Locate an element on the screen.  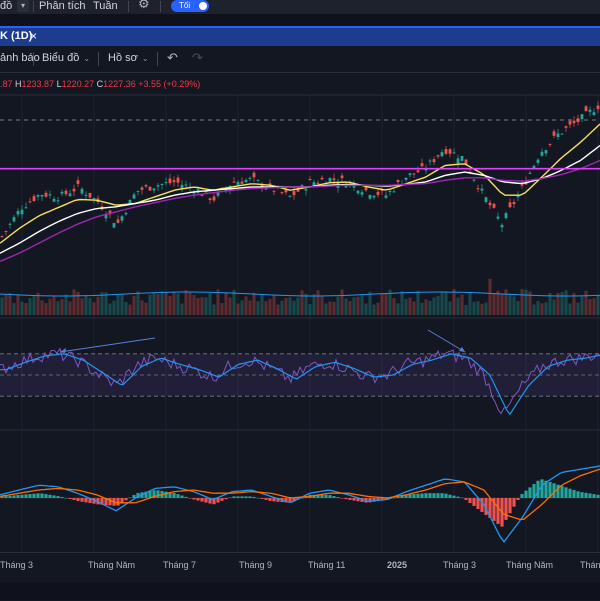
chart-menu-label: Biểu đồ is located at coordinates (61, 58).